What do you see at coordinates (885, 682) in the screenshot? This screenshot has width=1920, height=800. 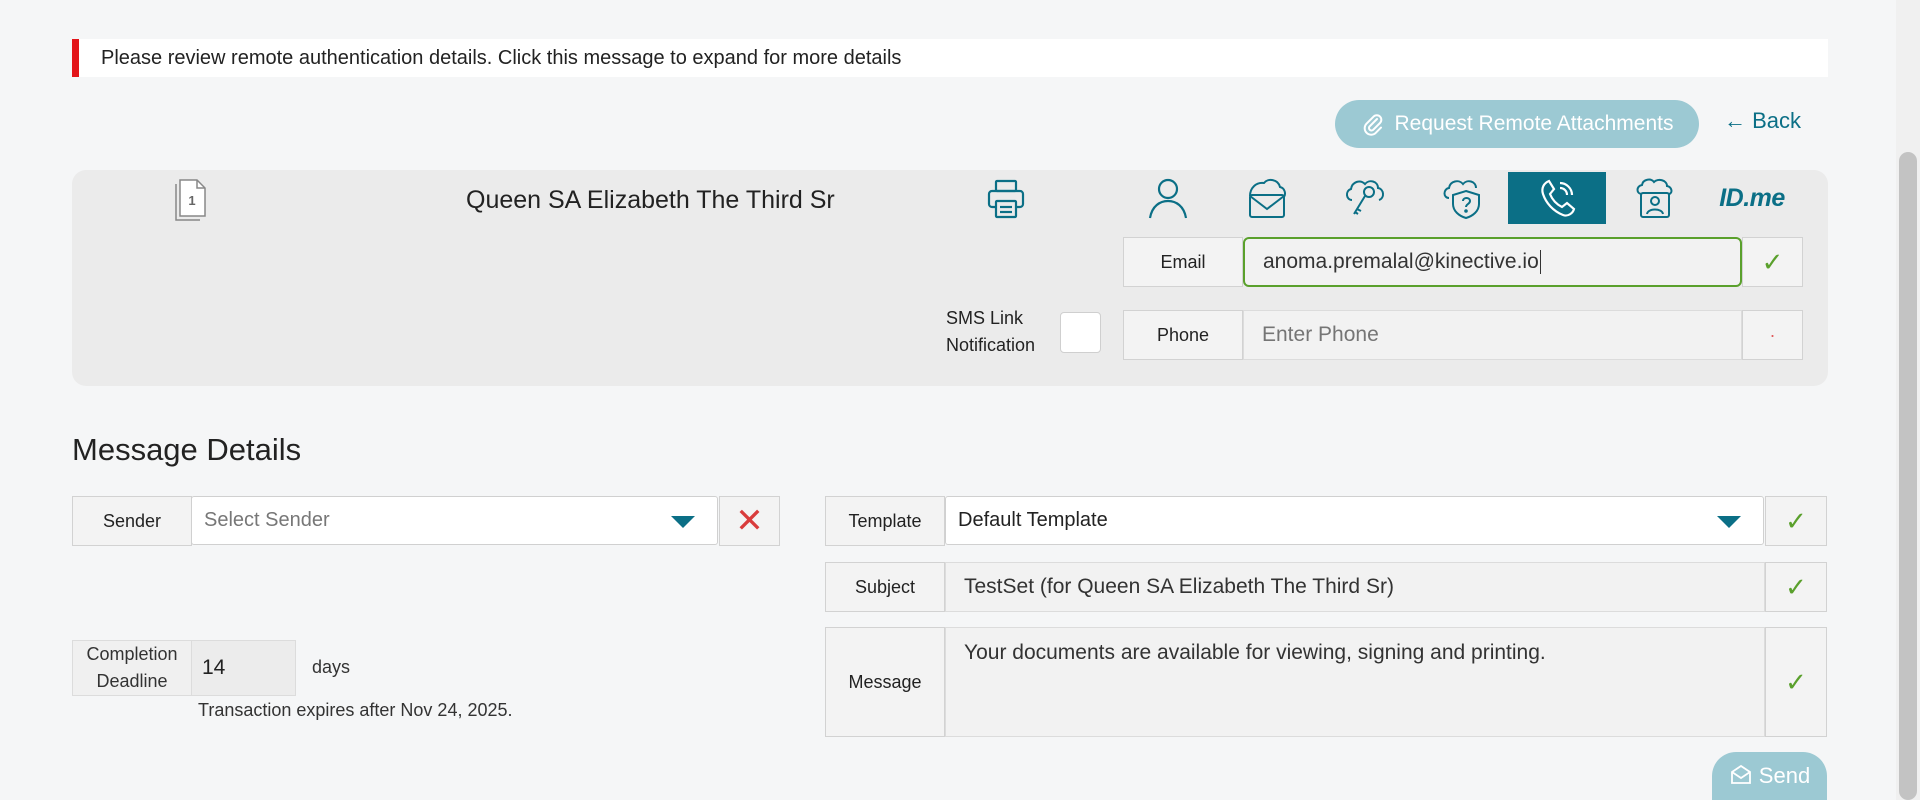 I see `message-label: Message` at bounding box center [885, 682].